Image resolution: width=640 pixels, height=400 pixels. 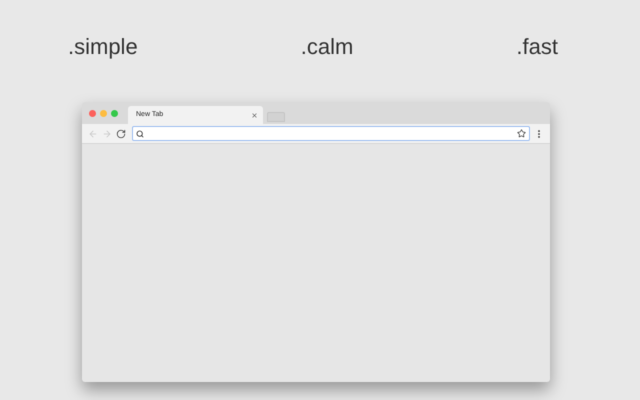 I want to click on close-icon, so click(x=254, y=115).